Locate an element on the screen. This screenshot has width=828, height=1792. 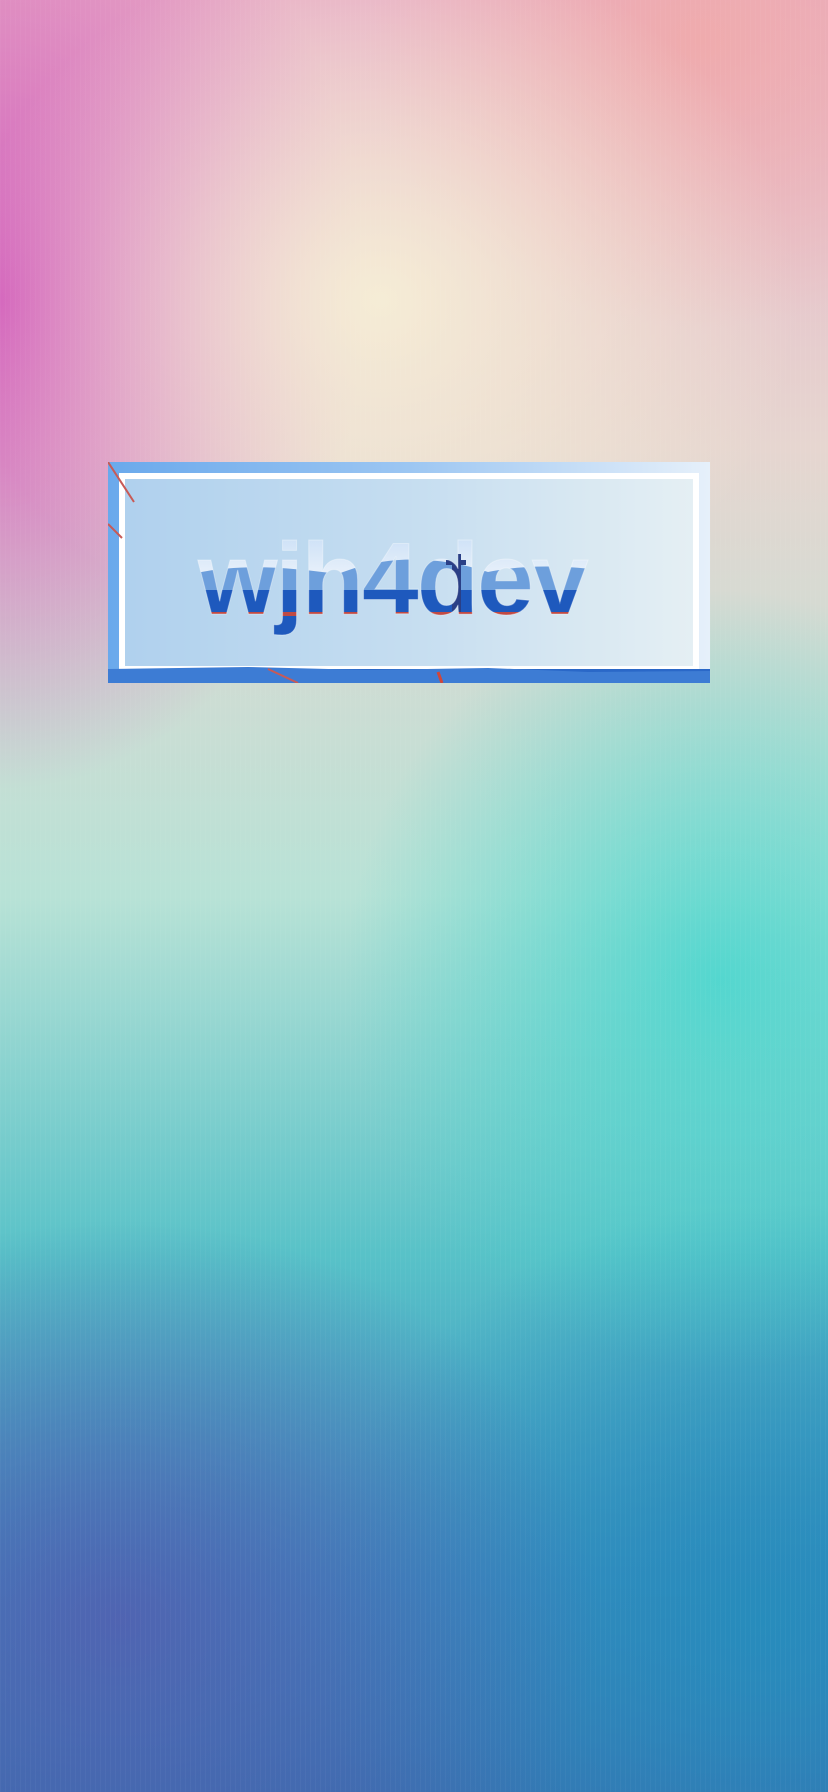
logo-card: wjh4dev wjh4dev is located at coordinates (409, 572).